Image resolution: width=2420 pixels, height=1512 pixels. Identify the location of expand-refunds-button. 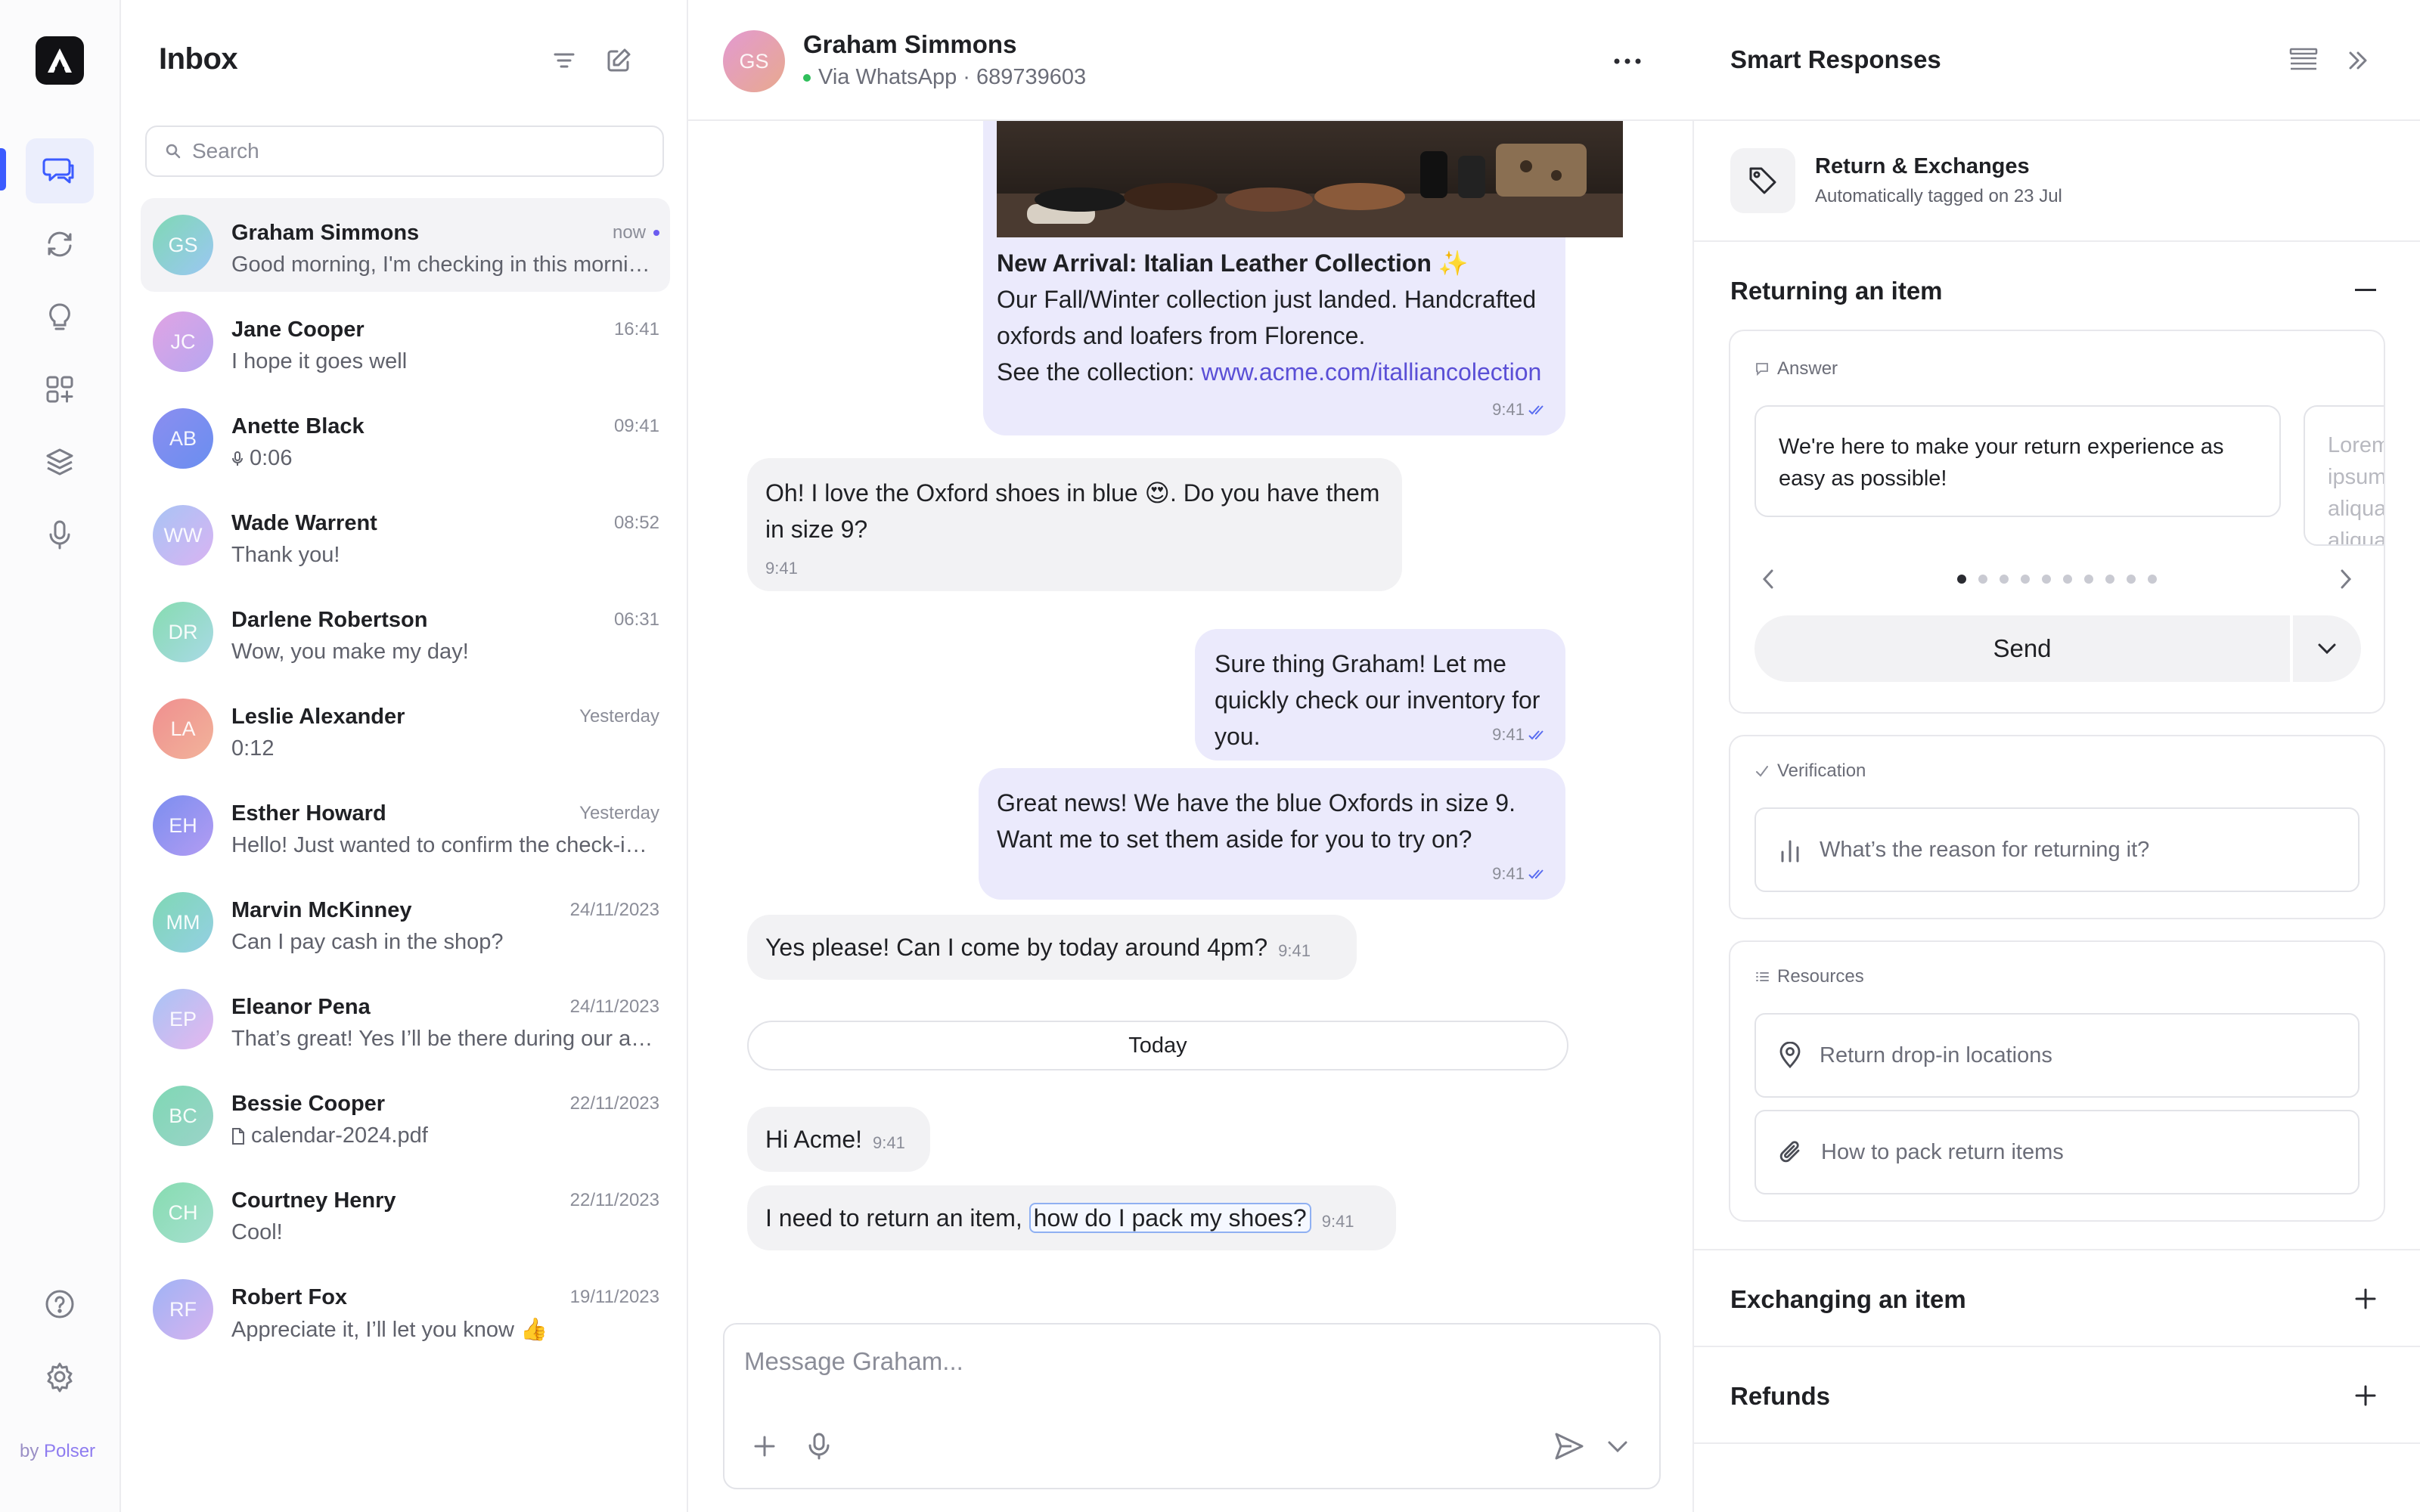
(2365, 1395).